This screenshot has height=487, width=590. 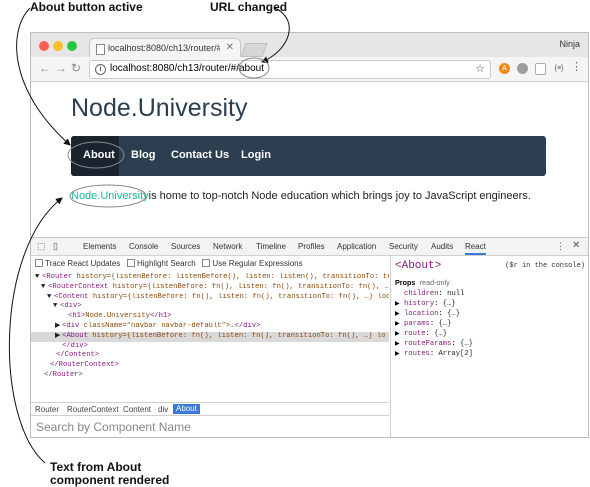 What do you see at coordinates (275, 35) in the screenshot?
I see `arrow-url-changed` at bounding box center [275, 35].